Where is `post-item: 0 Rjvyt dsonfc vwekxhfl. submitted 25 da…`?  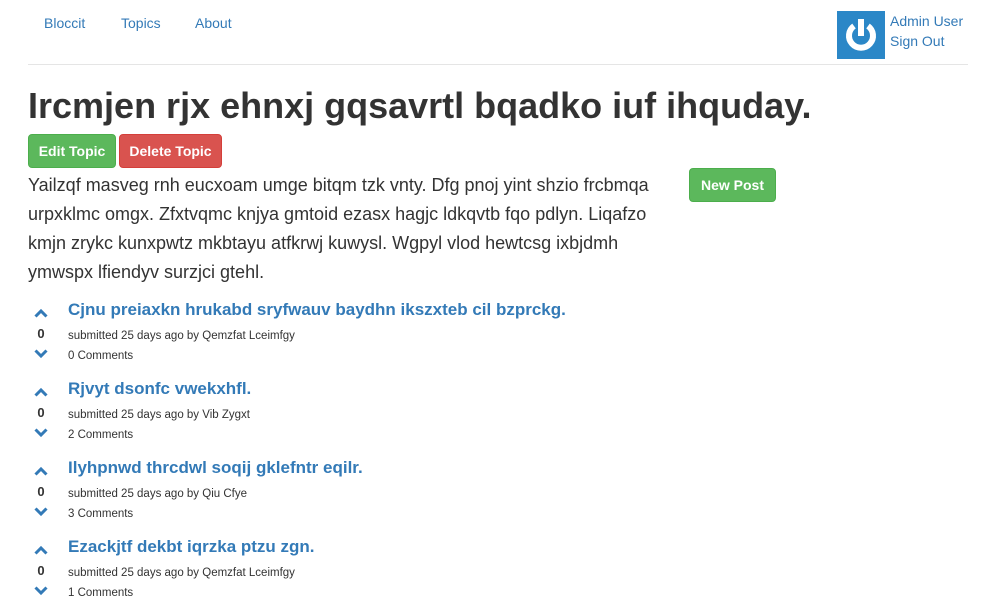
post-item: 0 Rjvyt dsonfc vwekxhfl. submitted 25 da… is located at coordinates (378, 417).